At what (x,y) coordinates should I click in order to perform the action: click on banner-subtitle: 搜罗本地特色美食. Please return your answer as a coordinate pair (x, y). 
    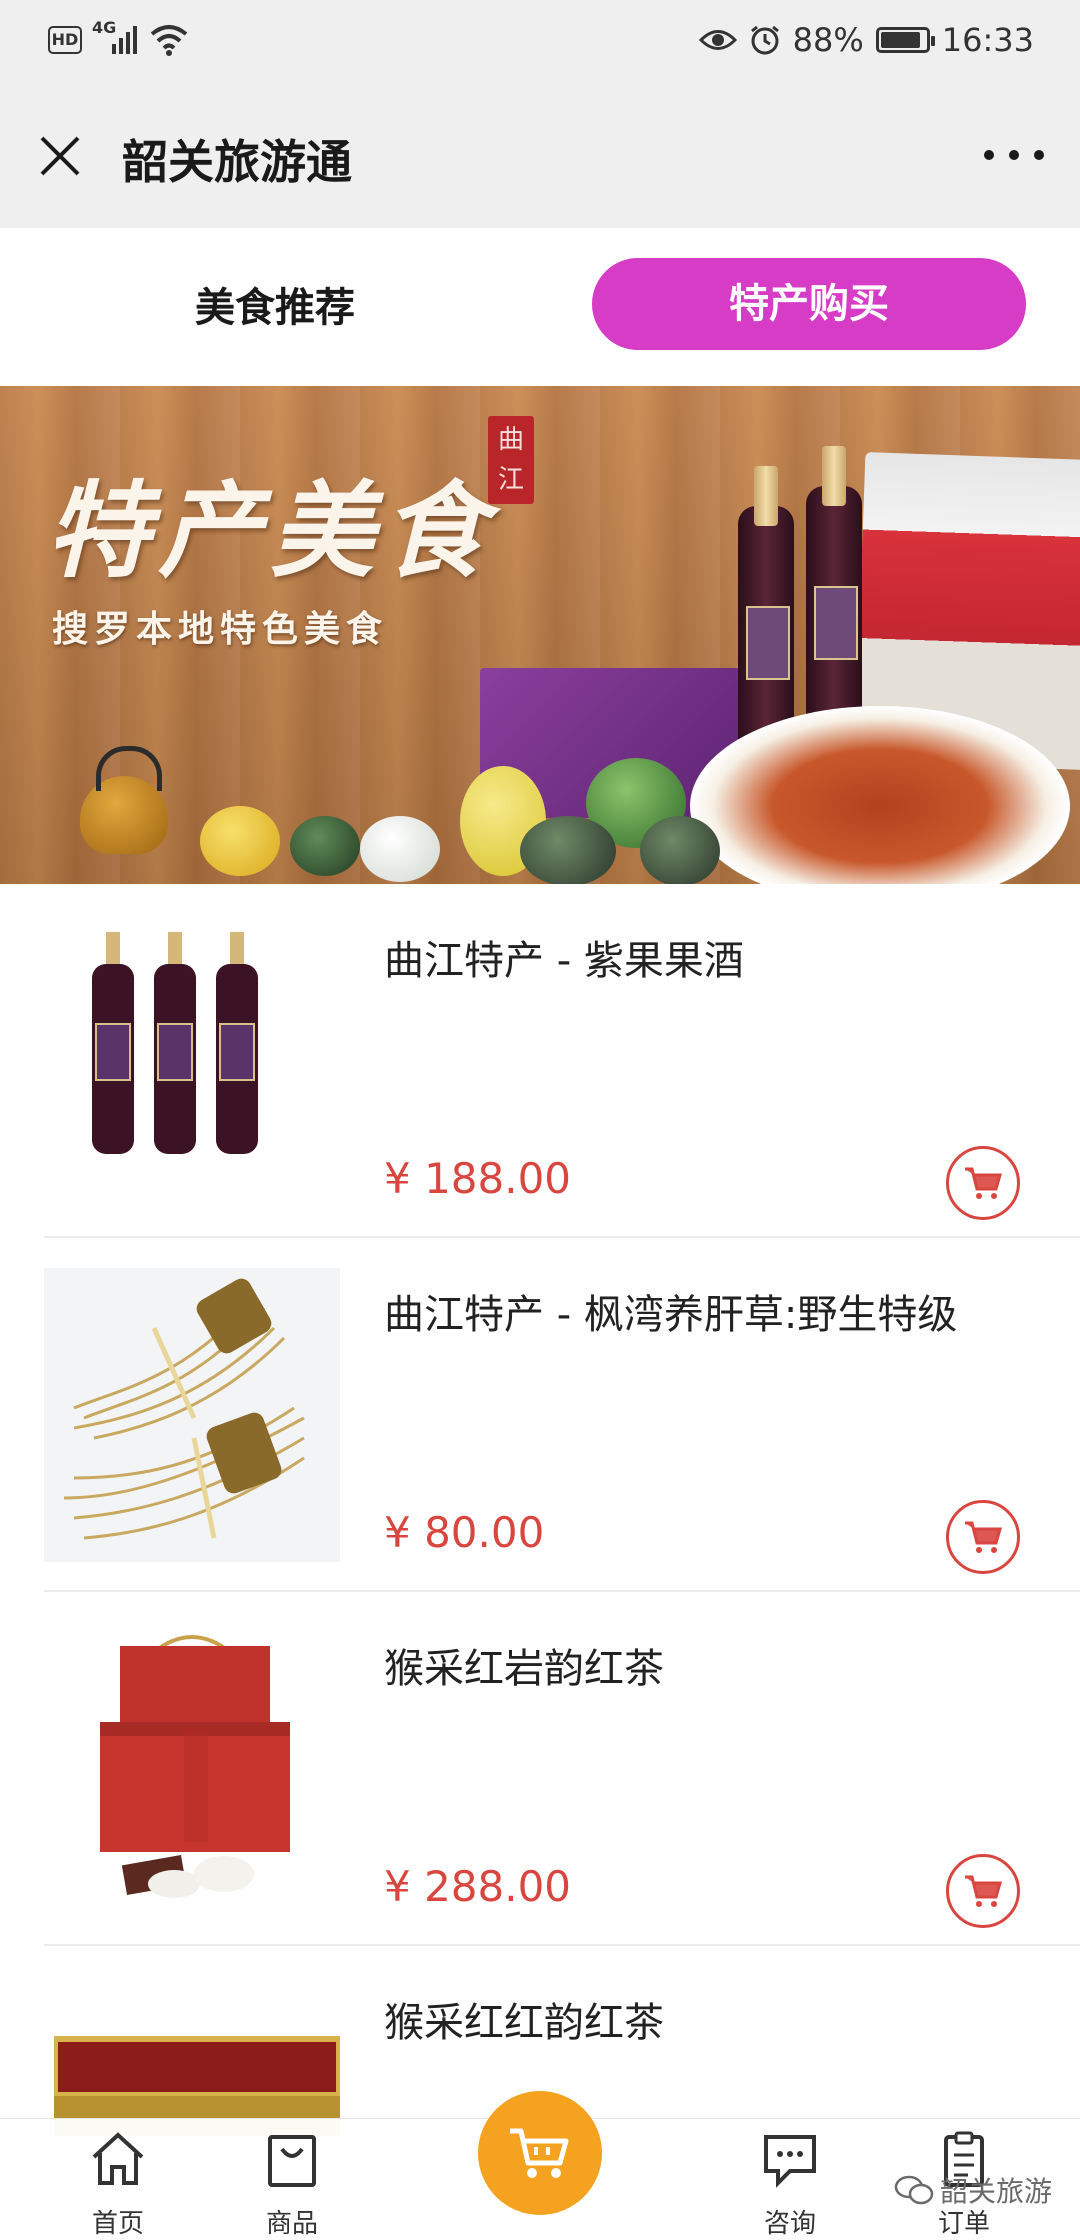
    Looking at the image, I should click on (220, 629).